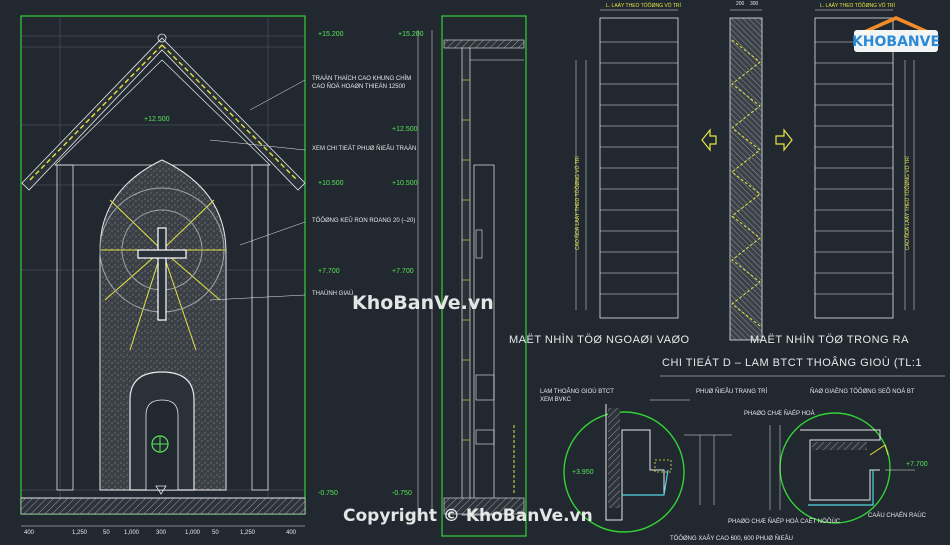 The width and height of the screenshot is (950, 545). What do you see at coordinates (627, 164) in the screenshot?
I see `louver-outside-view` at bounding box center [627, 164].